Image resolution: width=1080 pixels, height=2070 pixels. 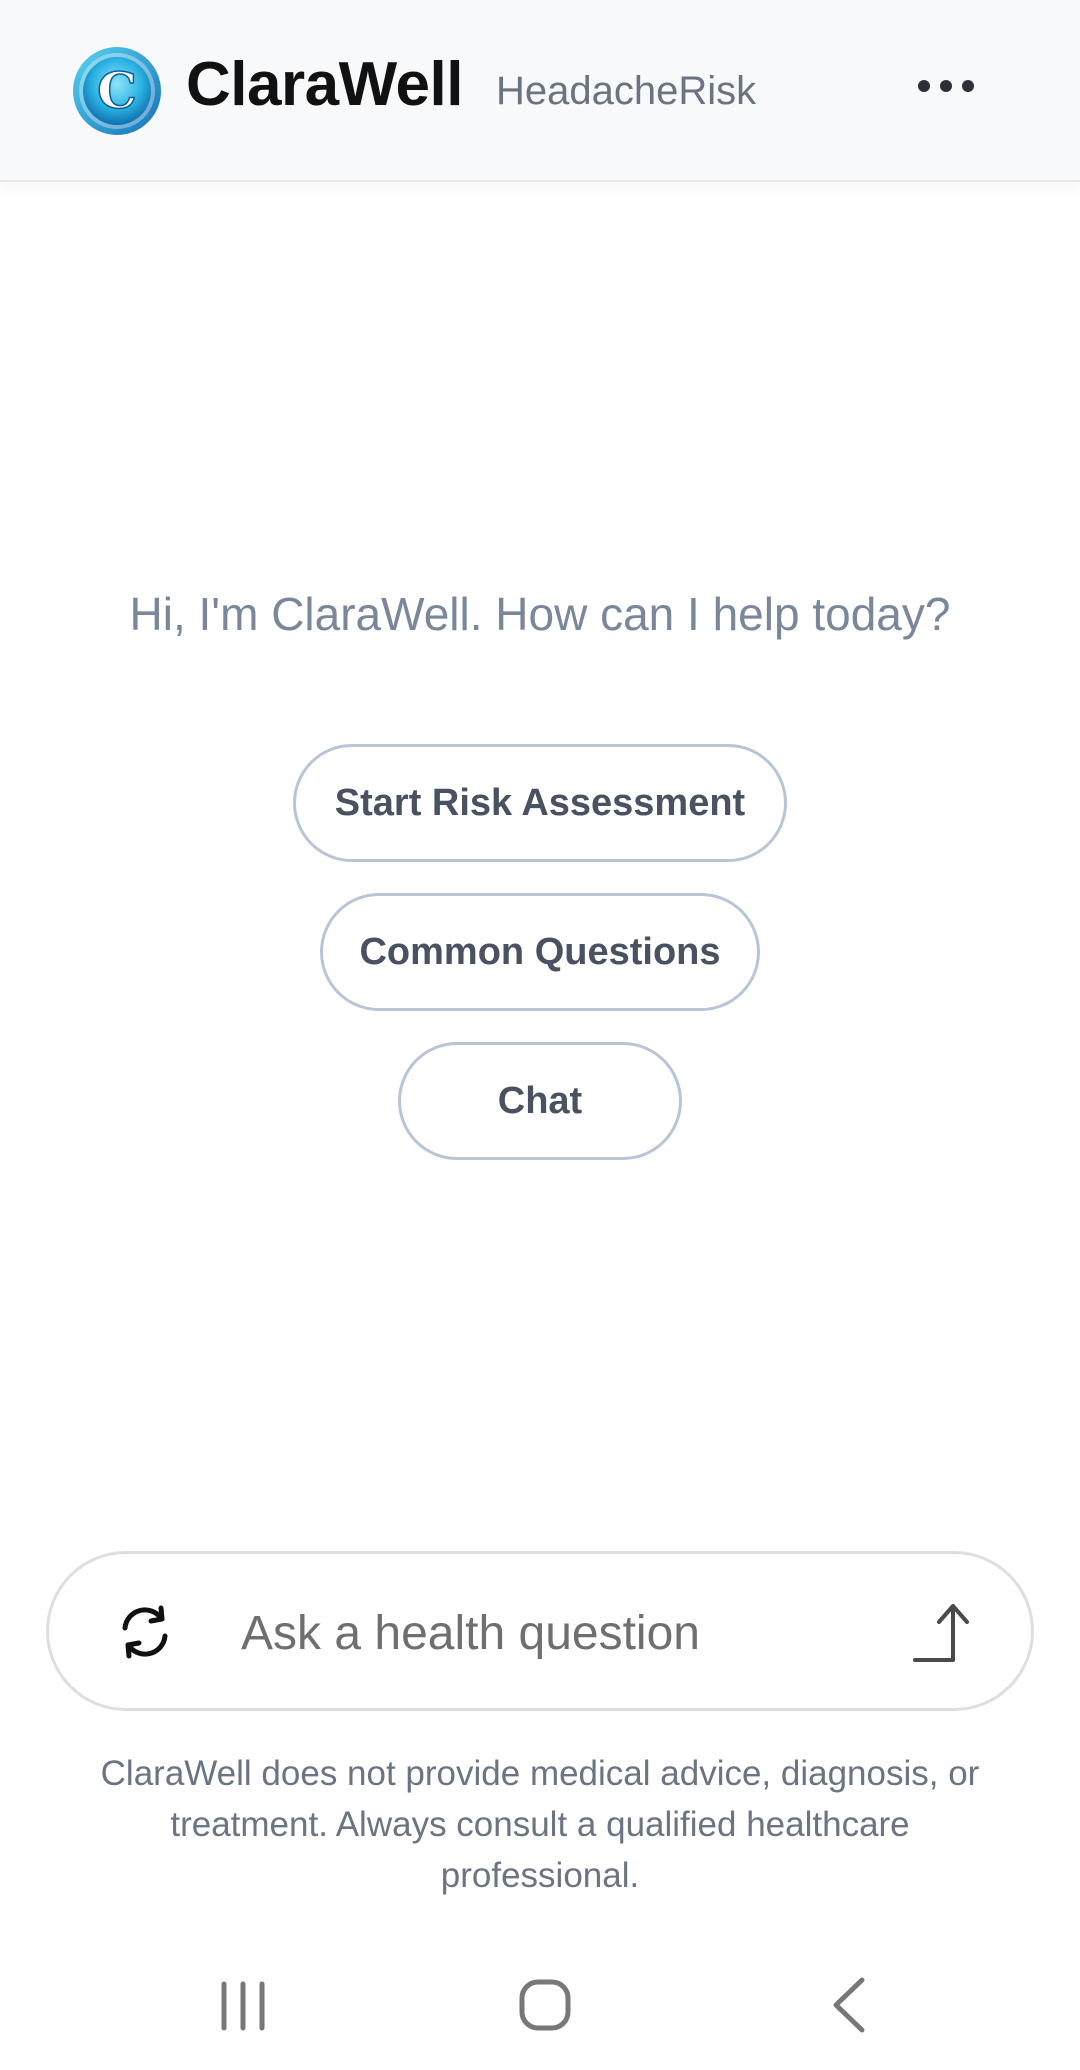 I want to click on clarawell-logo: C, so click(x=117, y=91).